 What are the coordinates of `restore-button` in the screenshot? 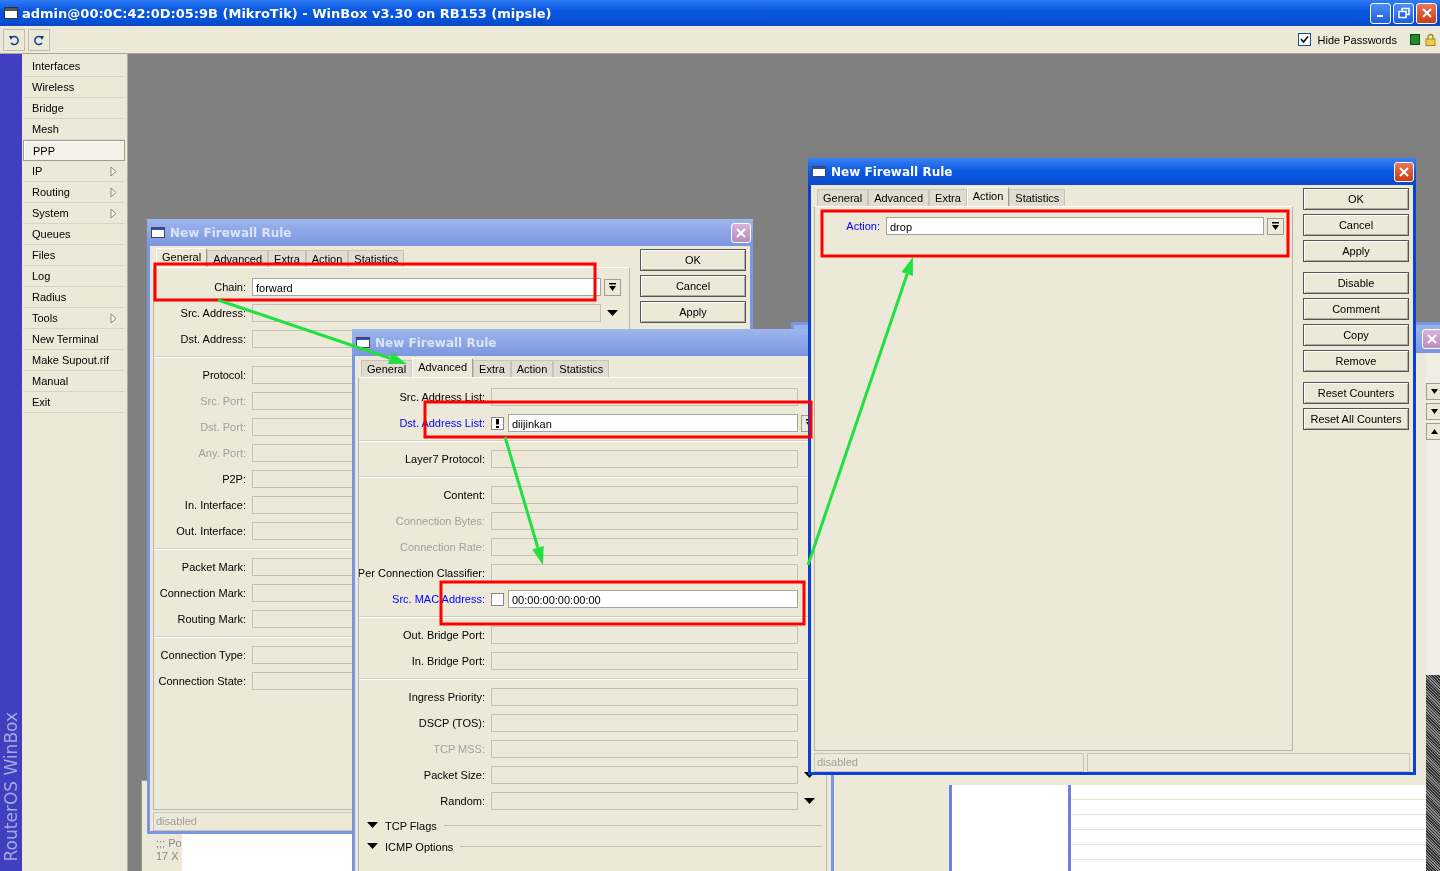 It's located at (1403, 13).